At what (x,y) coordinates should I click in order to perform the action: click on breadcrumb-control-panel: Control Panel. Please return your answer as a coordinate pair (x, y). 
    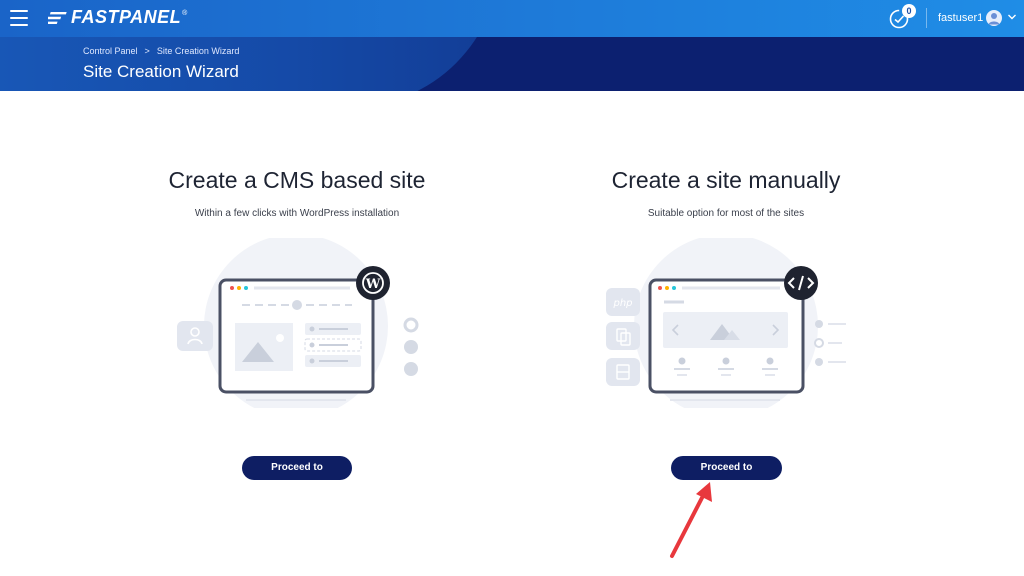
    Looking at the image, I should click on (110, 51).